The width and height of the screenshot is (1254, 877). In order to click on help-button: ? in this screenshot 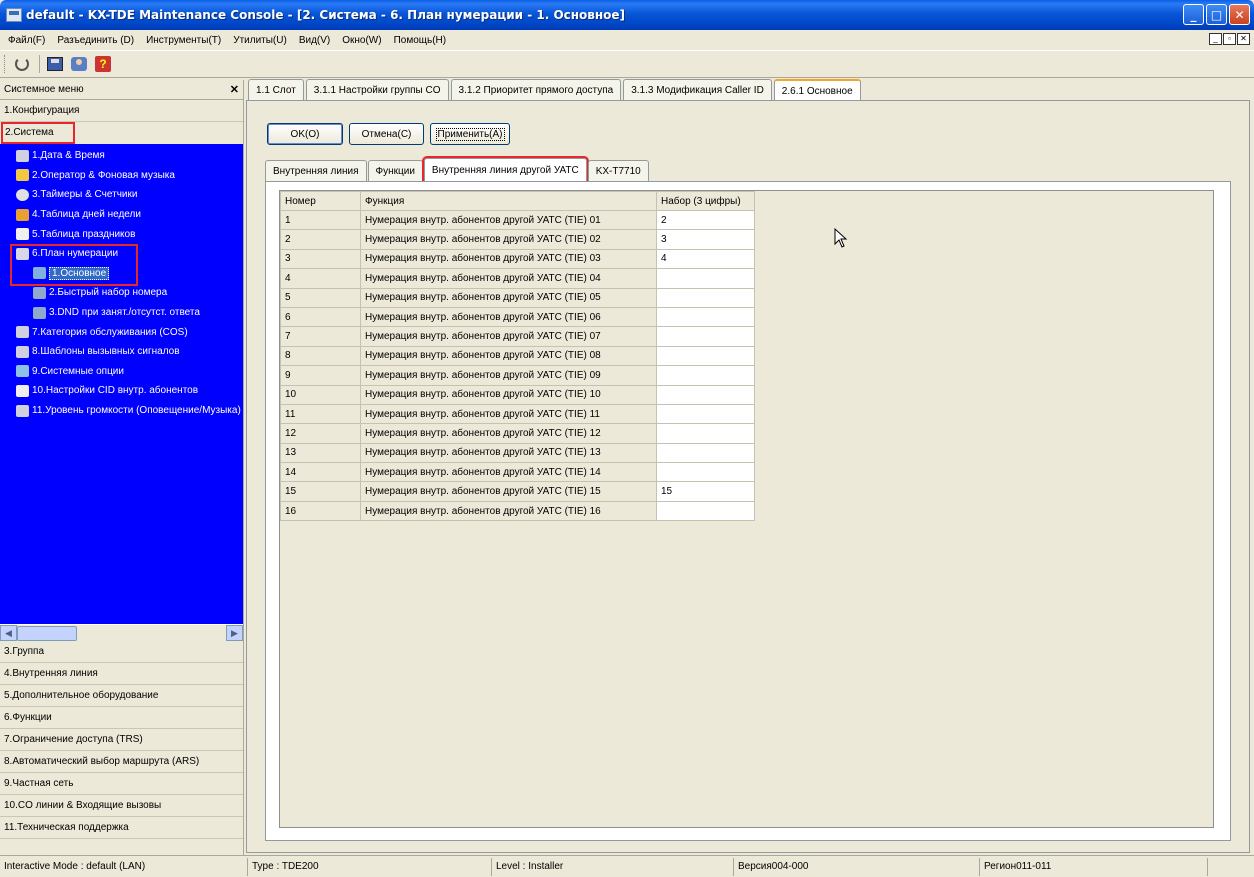, I will do `click(103, 64)`.